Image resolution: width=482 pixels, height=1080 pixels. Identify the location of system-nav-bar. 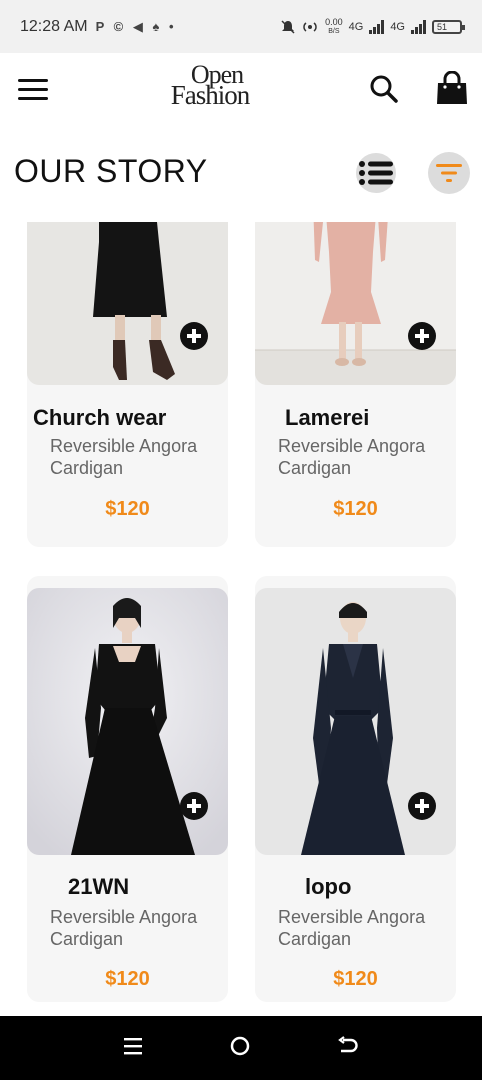
(241, 1048).